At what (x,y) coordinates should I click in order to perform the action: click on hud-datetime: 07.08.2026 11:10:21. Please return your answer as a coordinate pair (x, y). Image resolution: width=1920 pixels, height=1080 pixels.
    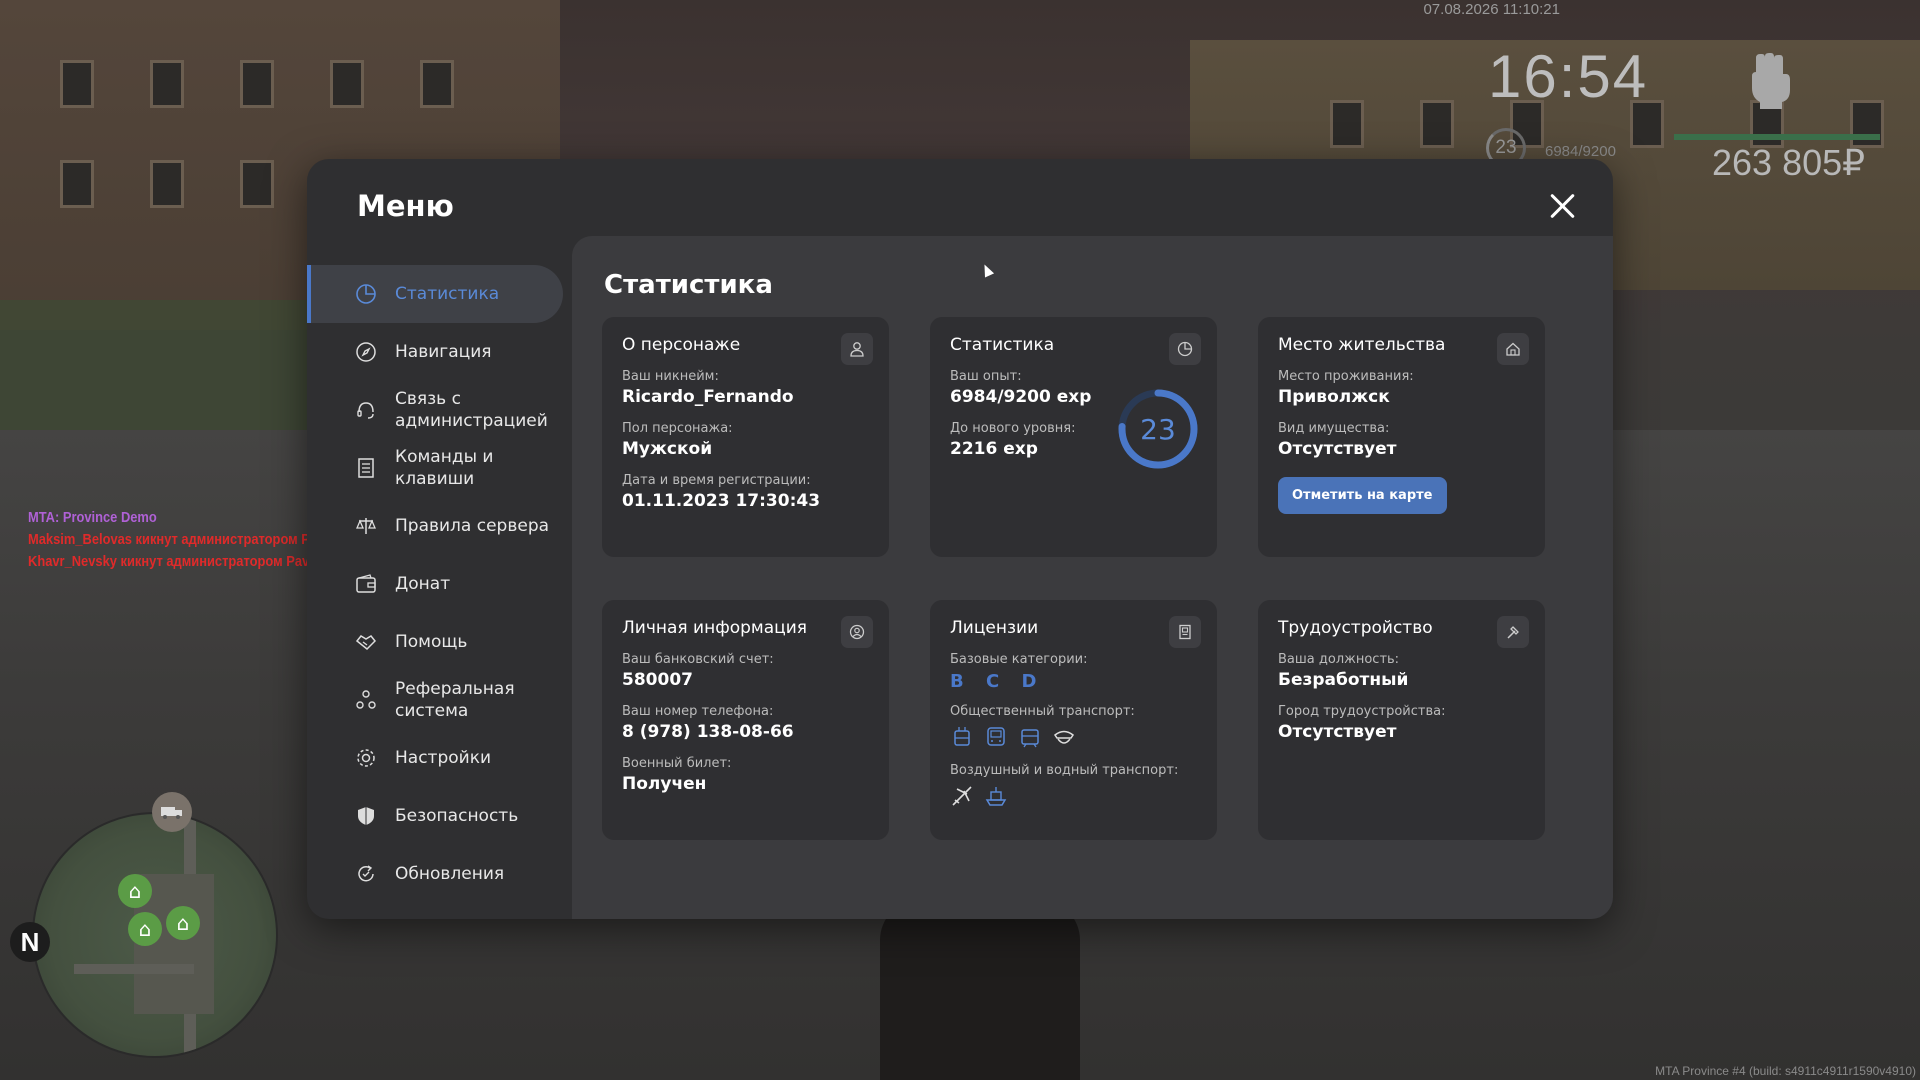
    Looking at the image, I should click on (1491, 9).